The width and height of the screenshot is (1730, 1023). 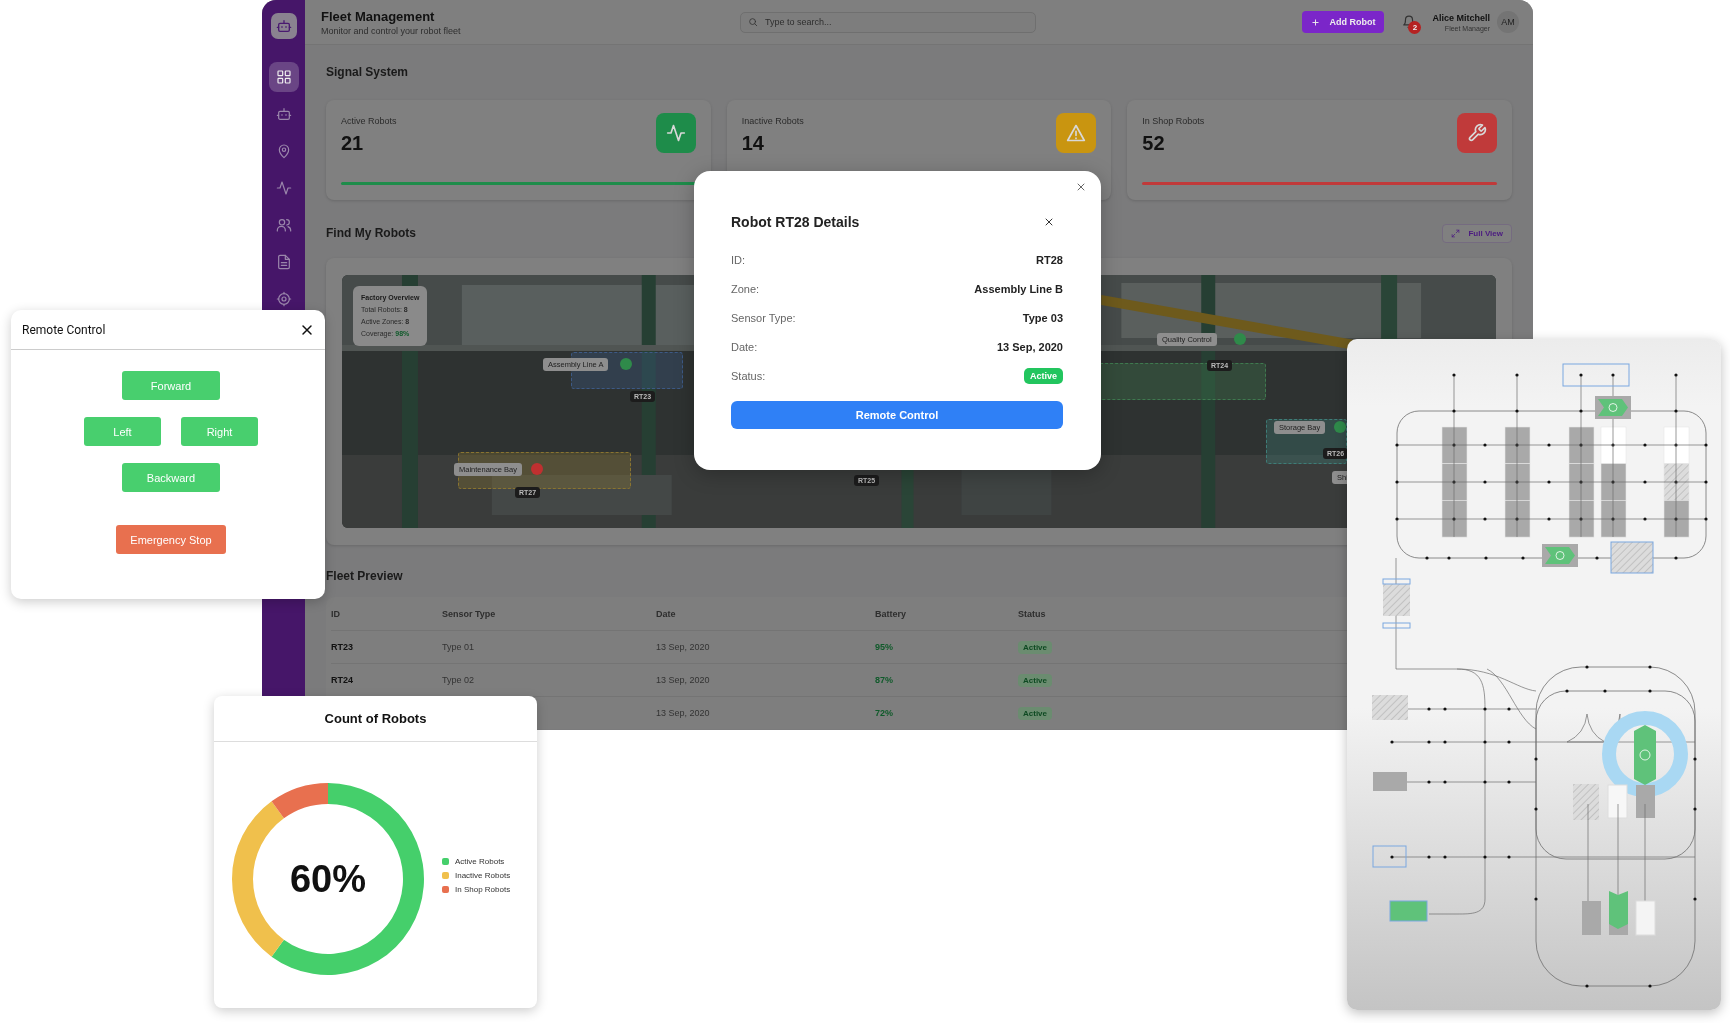 I want to click on stat-label: Active Robots, so click(x=369, y=121).